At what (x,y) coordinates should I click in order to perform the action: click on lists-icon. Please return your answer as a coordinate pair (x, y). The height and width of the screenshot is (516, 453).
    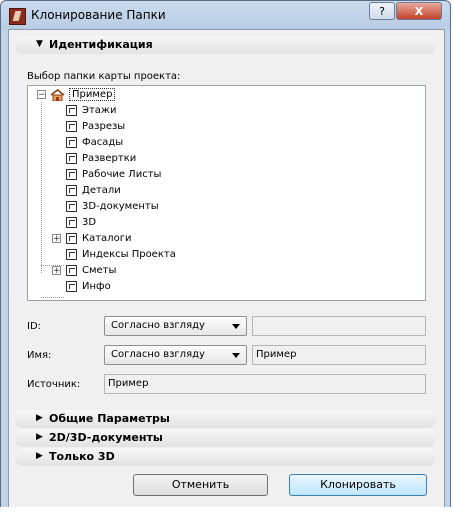
    Looking at the image, I should click on (71, 270).